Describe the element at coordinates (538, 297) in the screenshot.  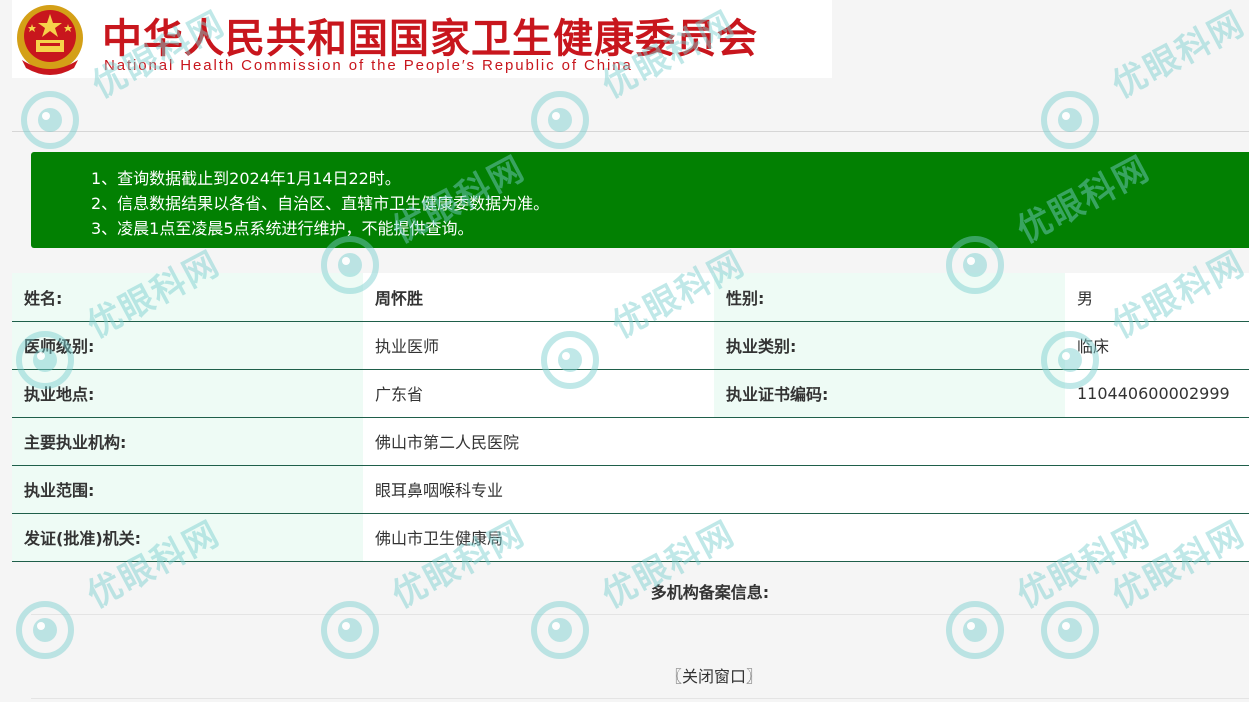
I see `name-value: 周怀胜` at that location.